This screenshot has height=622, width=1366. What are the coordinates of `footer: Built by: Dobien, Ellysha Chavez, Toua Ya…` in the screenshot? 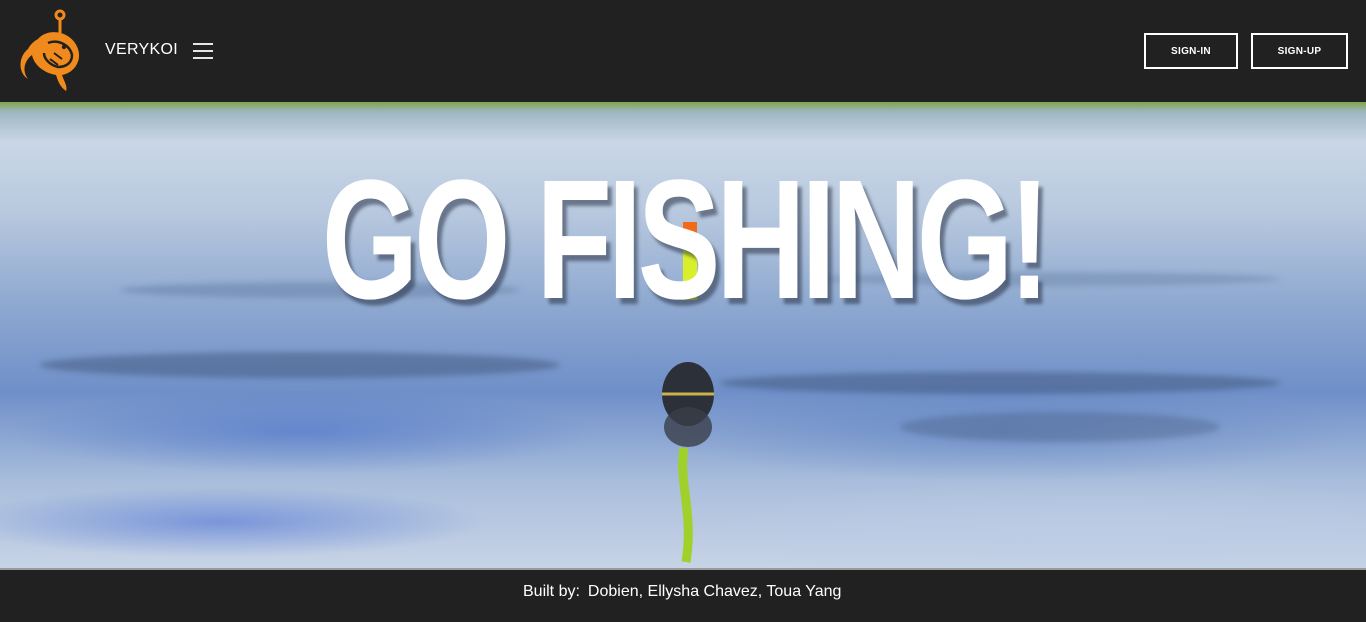 It's located at (683, 595).